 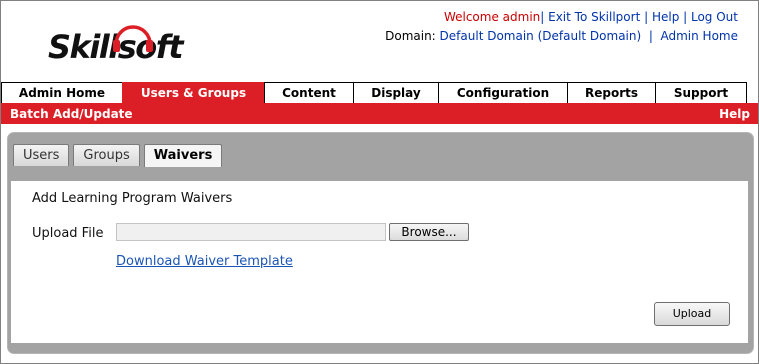 What do you see at coordinates (700, 36) in the screenshot?
I see `admin-home-link: Admin Home` at bounding box center [700, 36].